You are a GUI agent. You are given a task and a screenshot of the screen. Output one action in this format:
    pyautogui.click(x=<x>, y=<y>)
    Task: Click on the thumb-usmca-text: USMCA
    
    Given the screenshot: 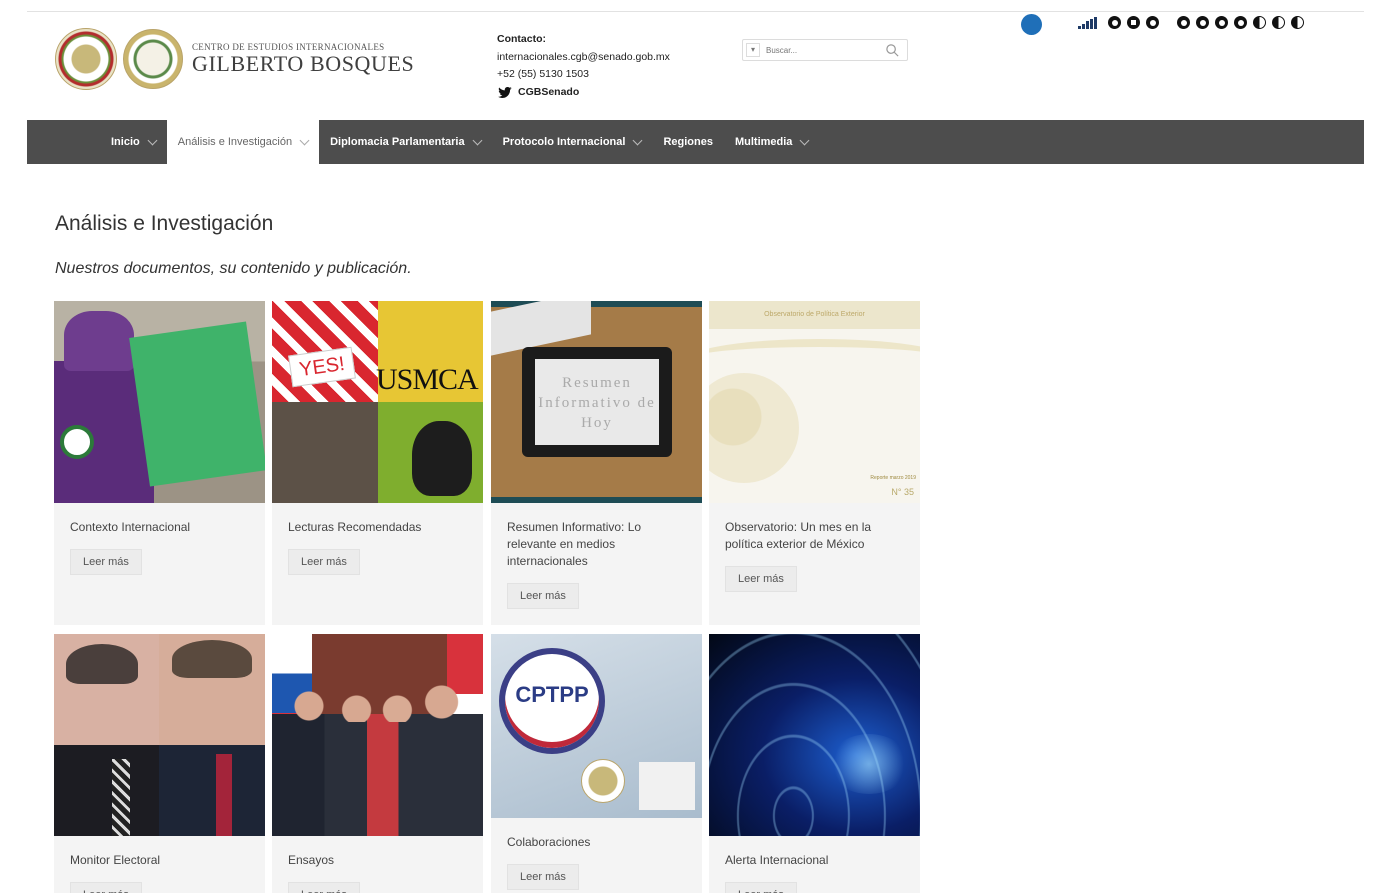 What is the action you would take?
    pyautogui.click(x=427, y=379)
    